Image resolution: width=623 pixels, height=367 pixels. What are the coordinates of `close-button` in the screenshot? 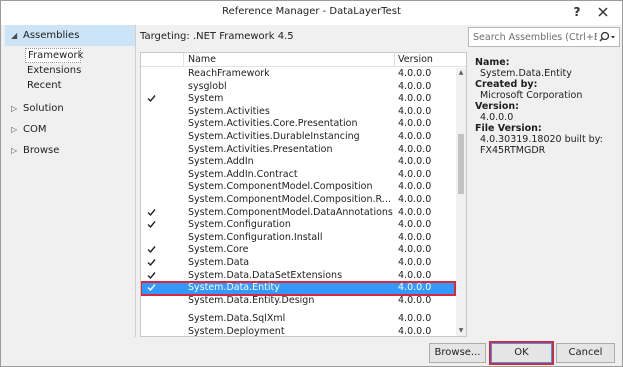 It's located at (603, 12).